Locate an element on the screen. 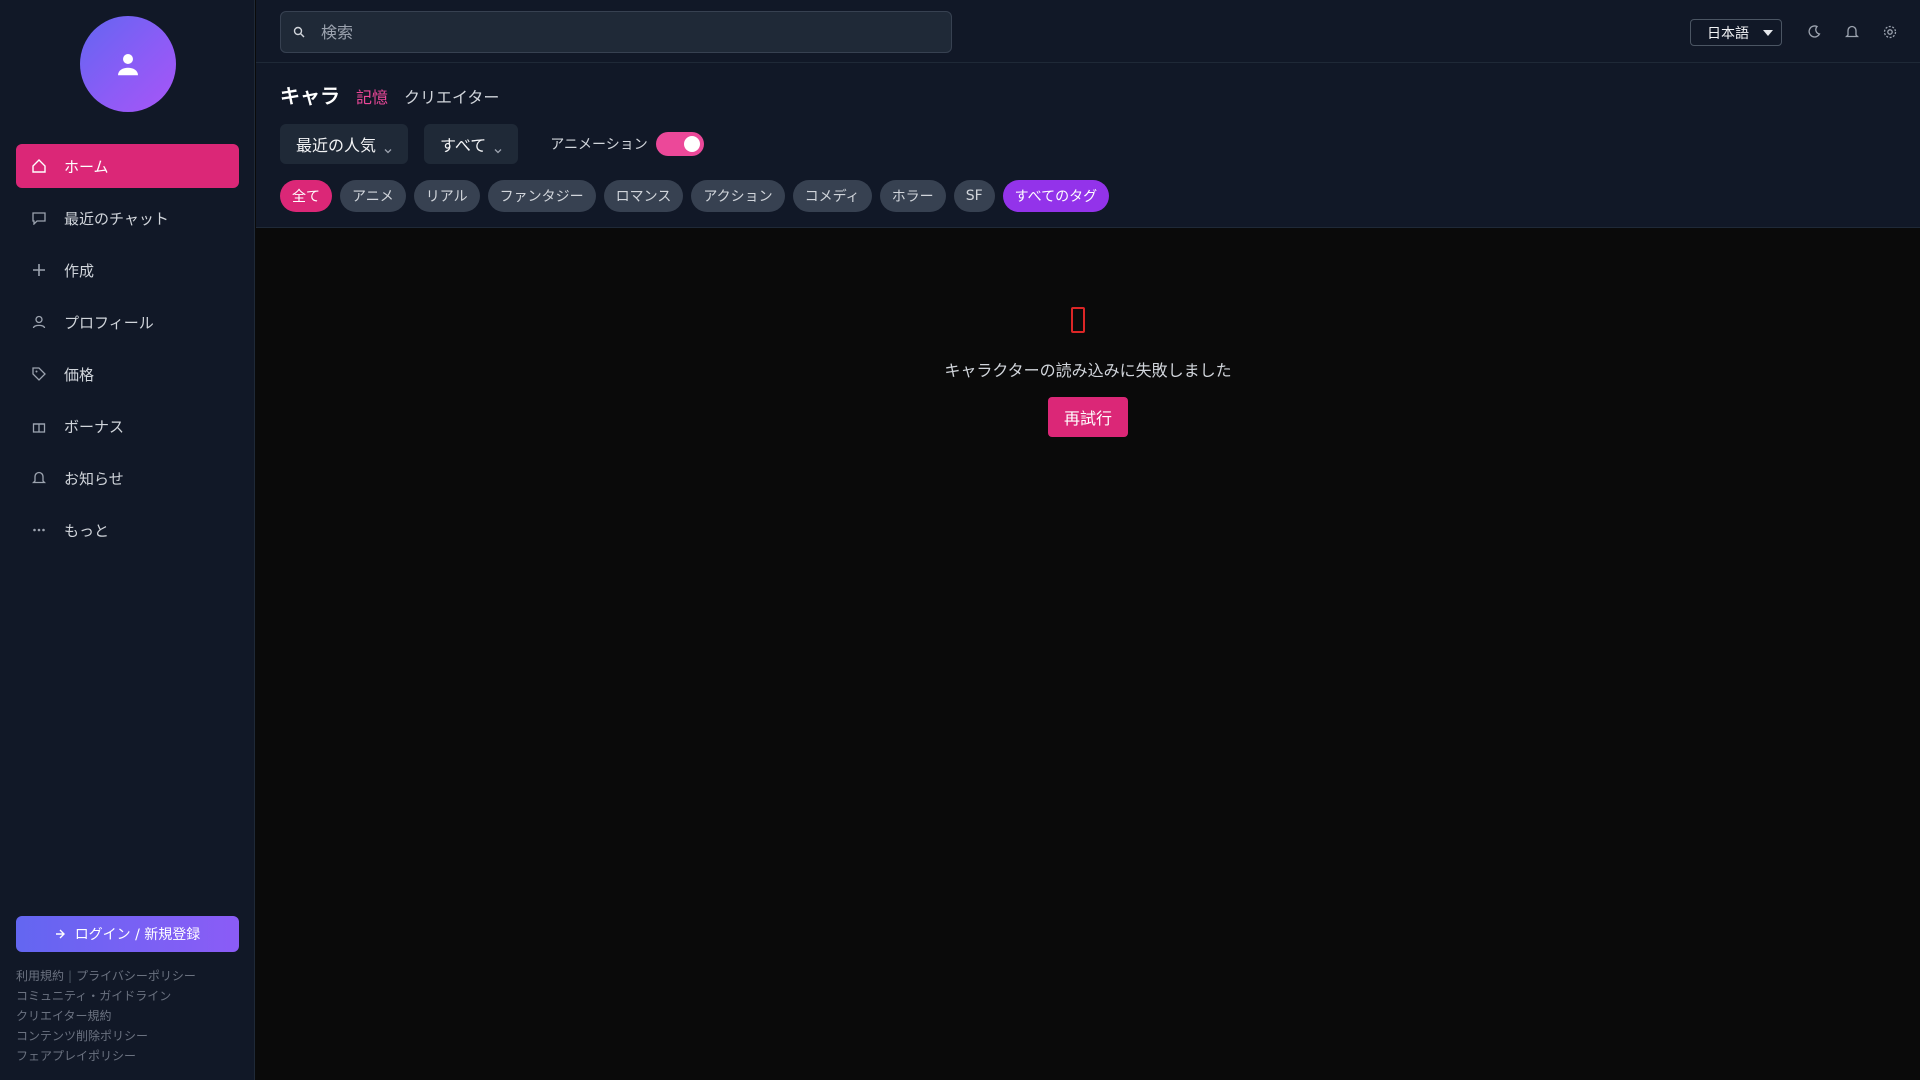 This screenshot has width=1920, height=1080. tag-fantasy: ファンタジー is located at coordinates (541, 196).